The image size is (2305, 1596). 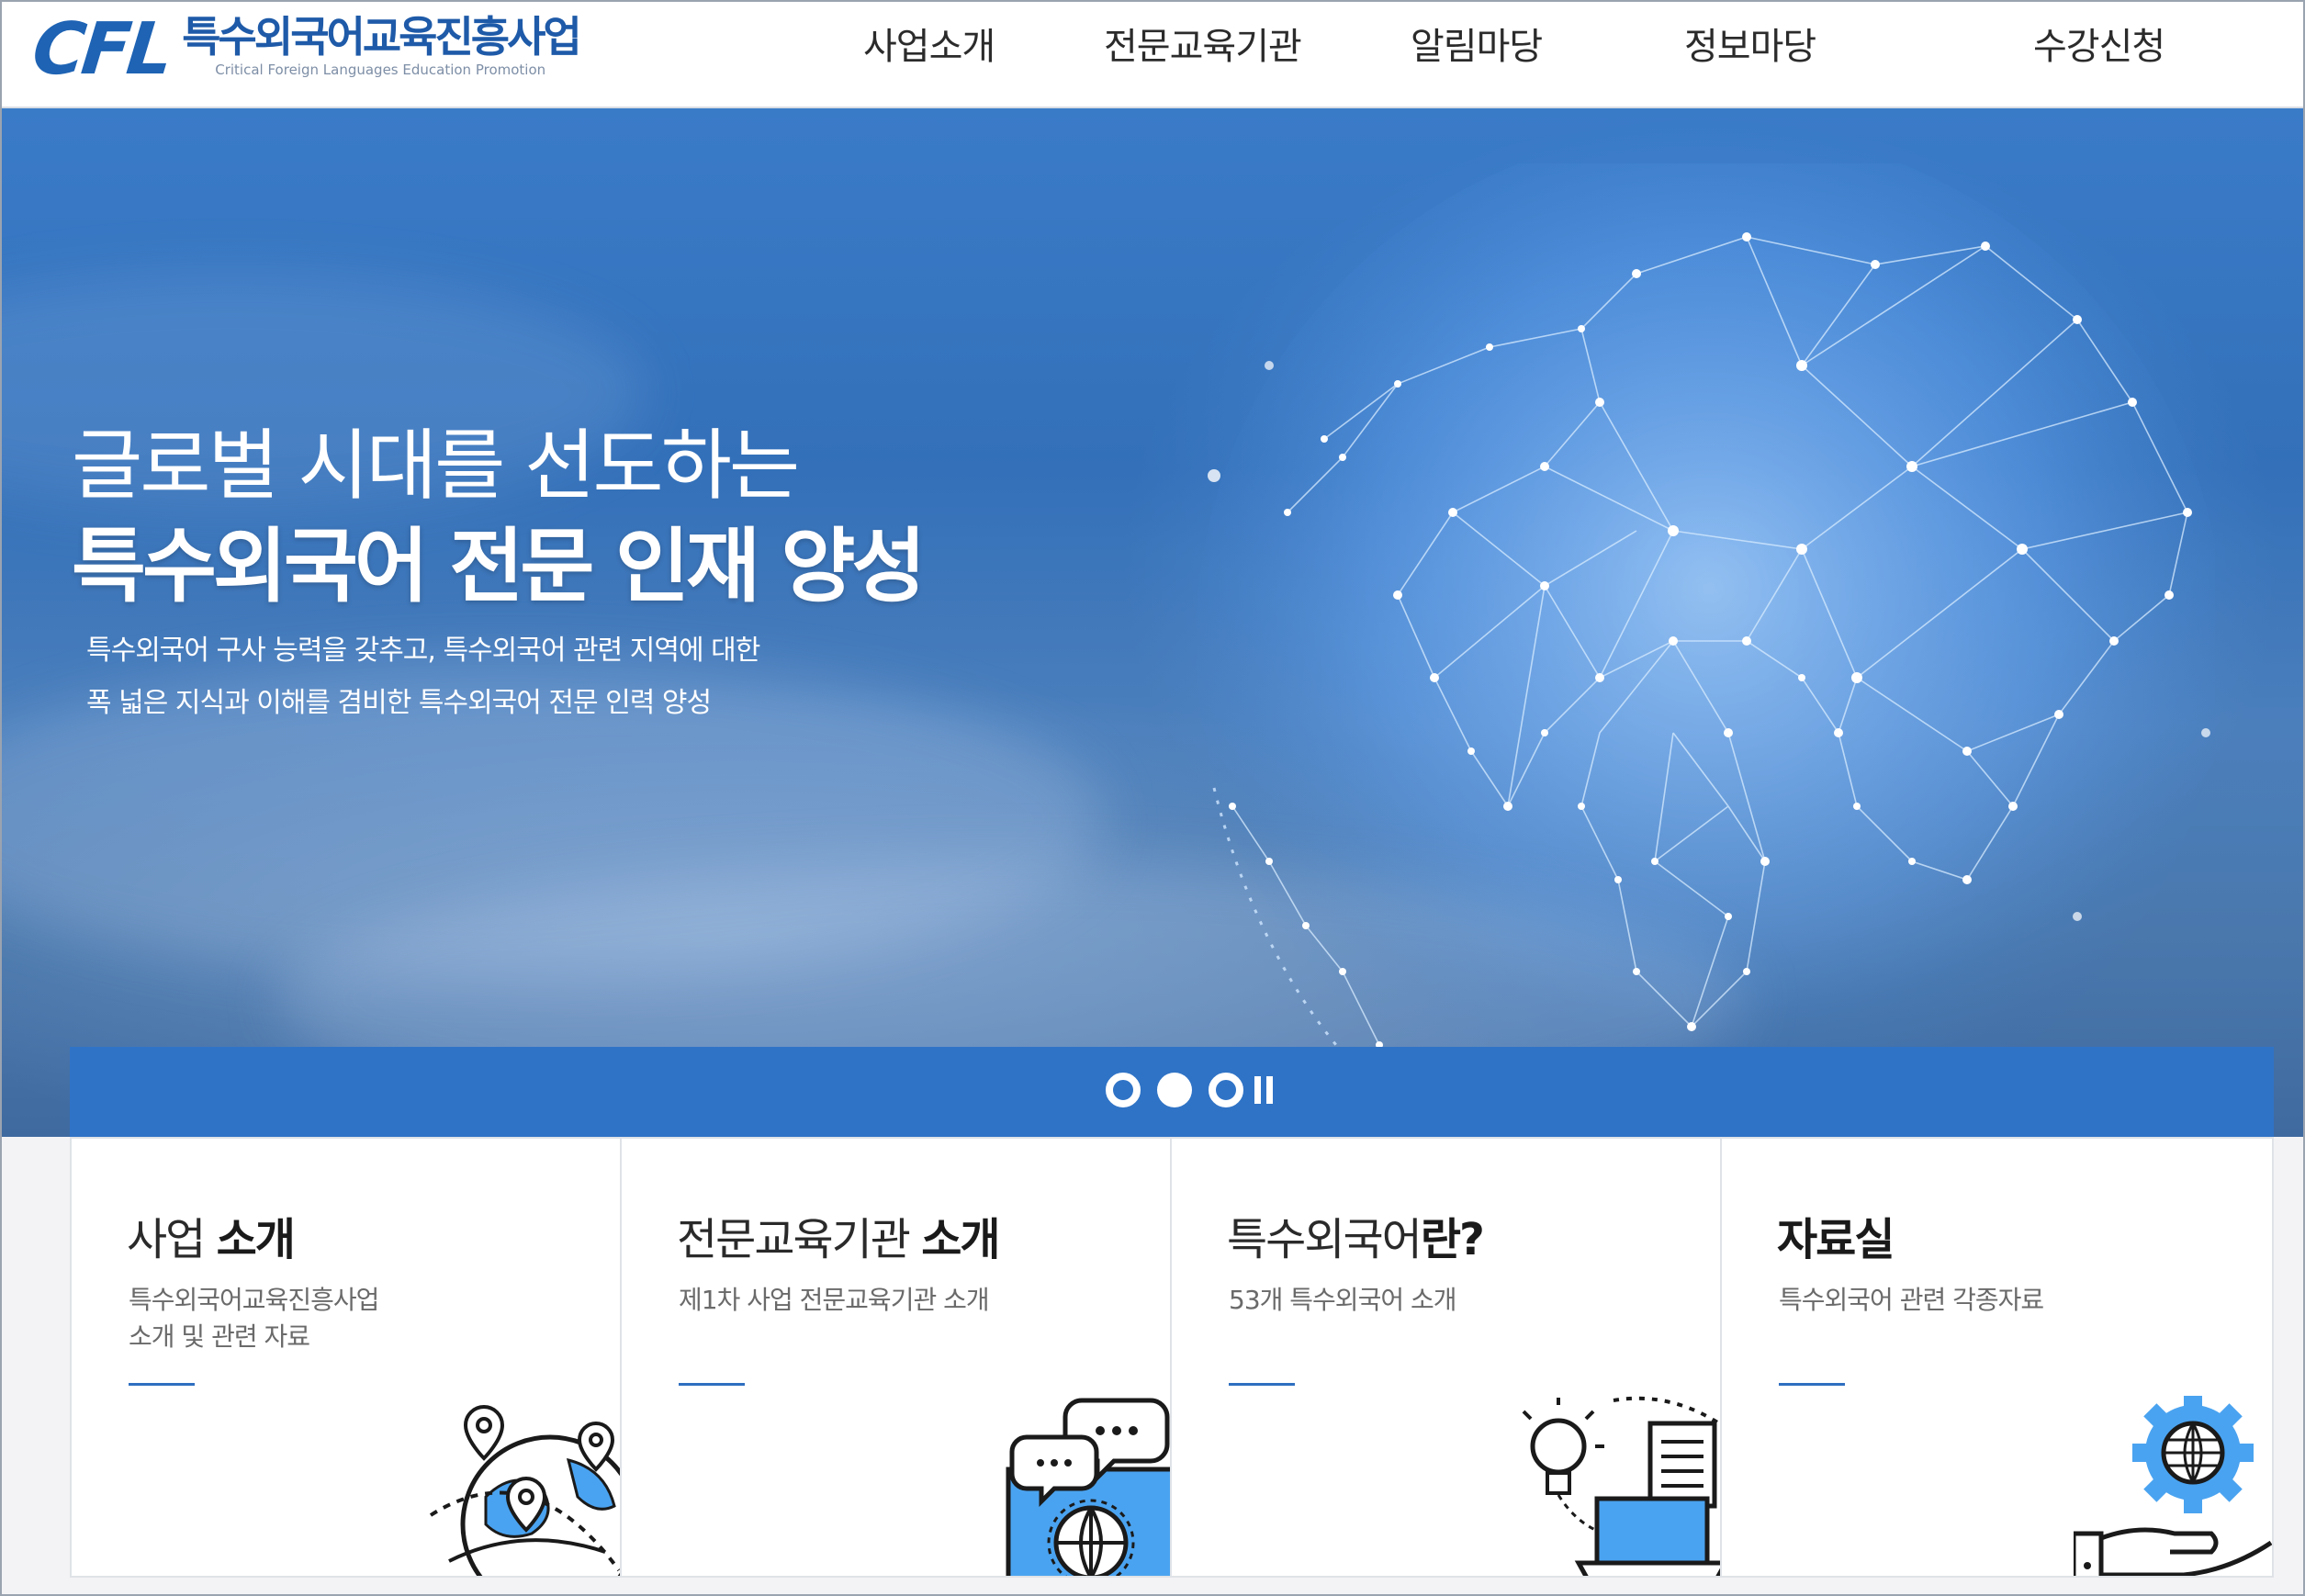 I want to click on slider-control-bar, so click(x=1172, y=1092).